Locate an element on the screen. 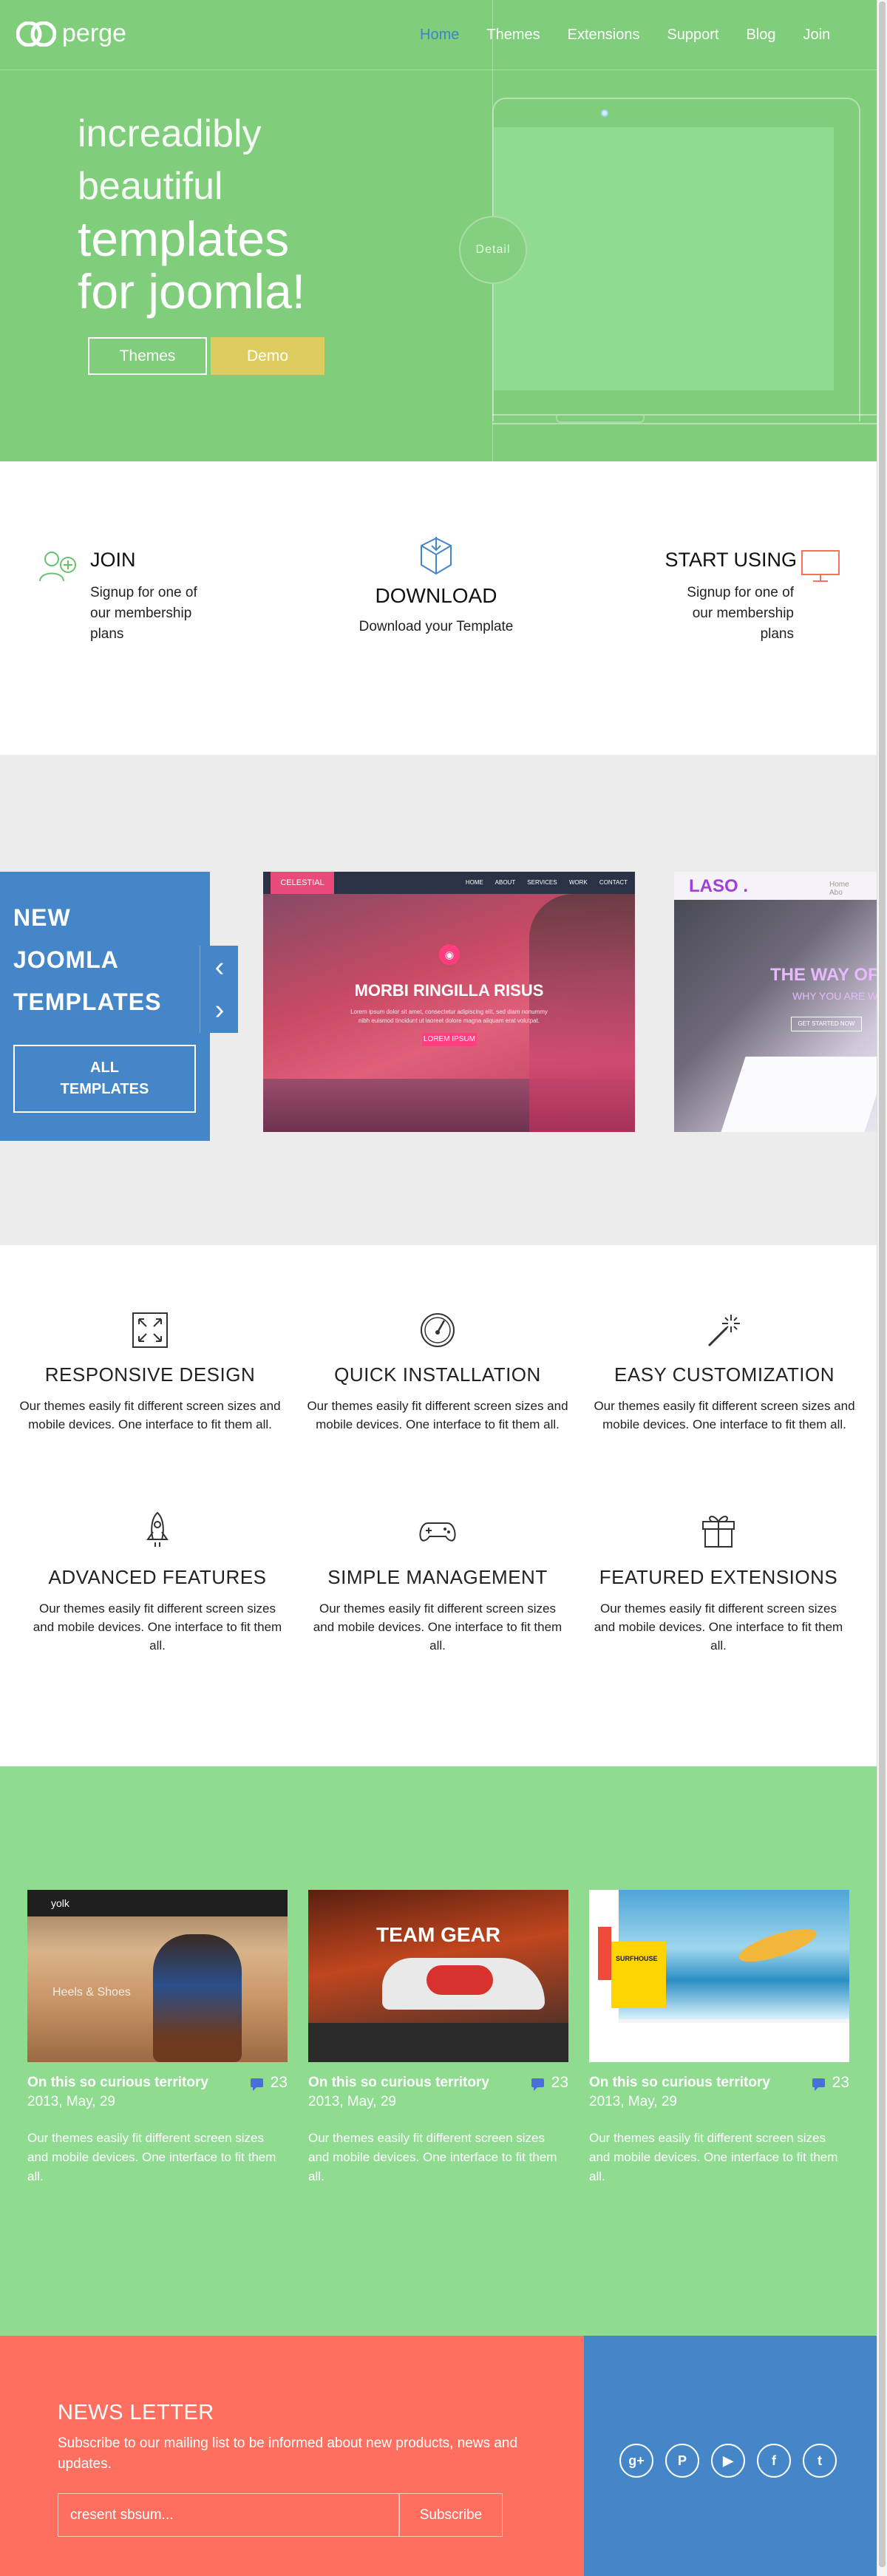 This screenshot has height=2576, width=887. preview-brand: CELESTIAL is located at coordinates (302, 883).